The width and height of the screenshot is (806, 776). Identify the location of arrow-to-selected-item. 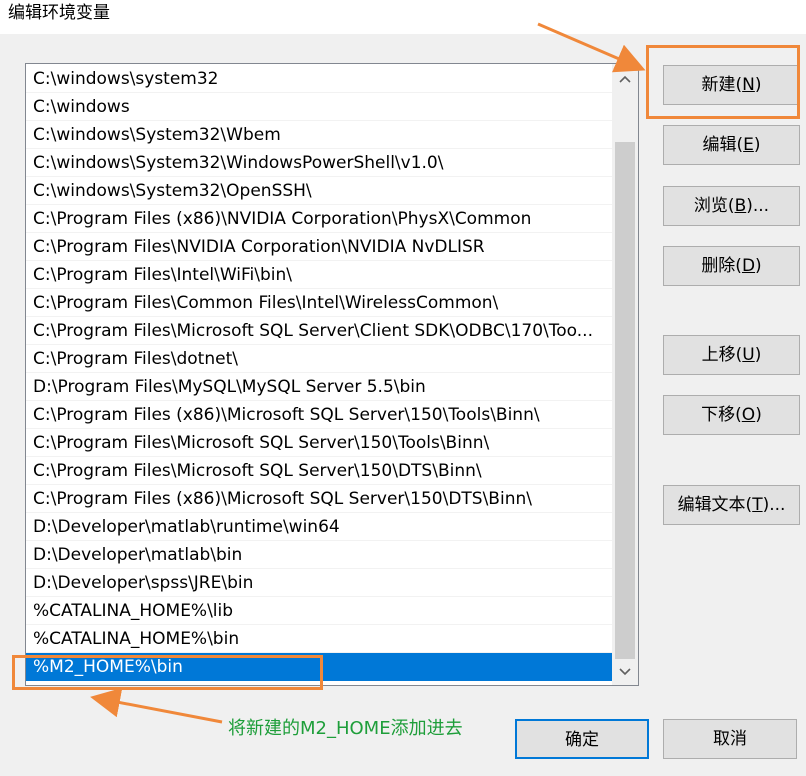
(156, 705).